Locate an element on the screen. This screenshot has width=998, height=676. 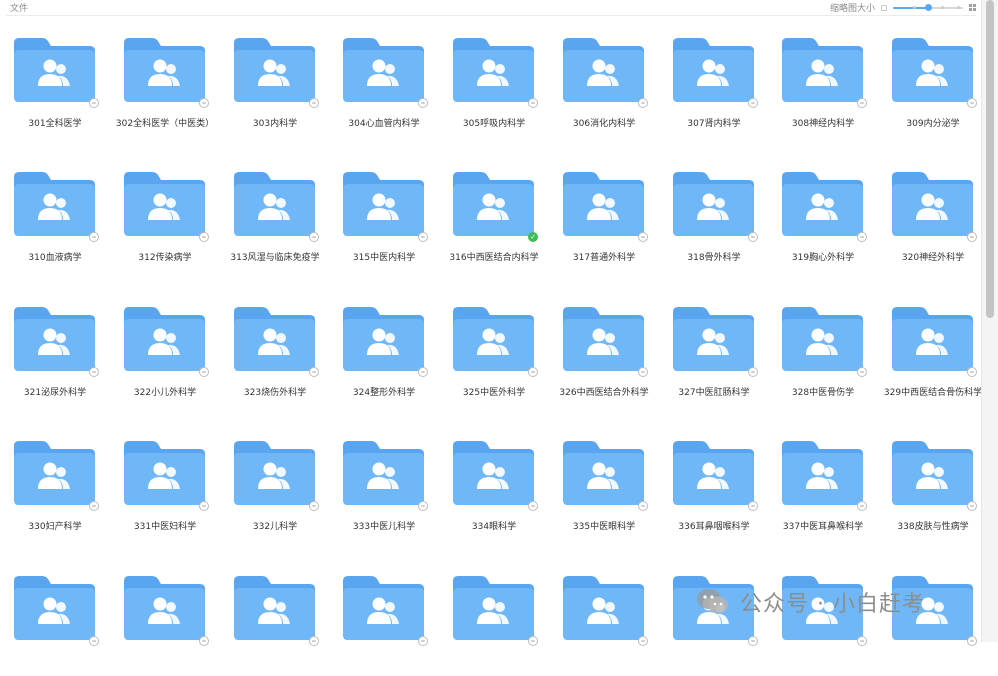
folder-item: 305呼吸内科学 is located at coordinates (494, 88).